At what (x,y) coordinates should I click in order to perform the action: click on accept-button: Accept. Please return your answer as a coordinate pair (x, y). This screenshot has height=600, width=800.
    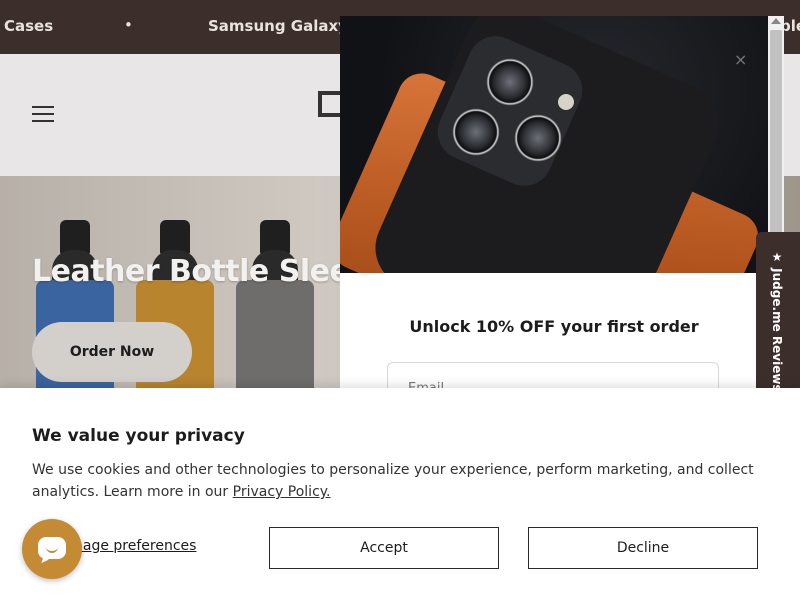
    Looking at the image, I should click on (384, 548).